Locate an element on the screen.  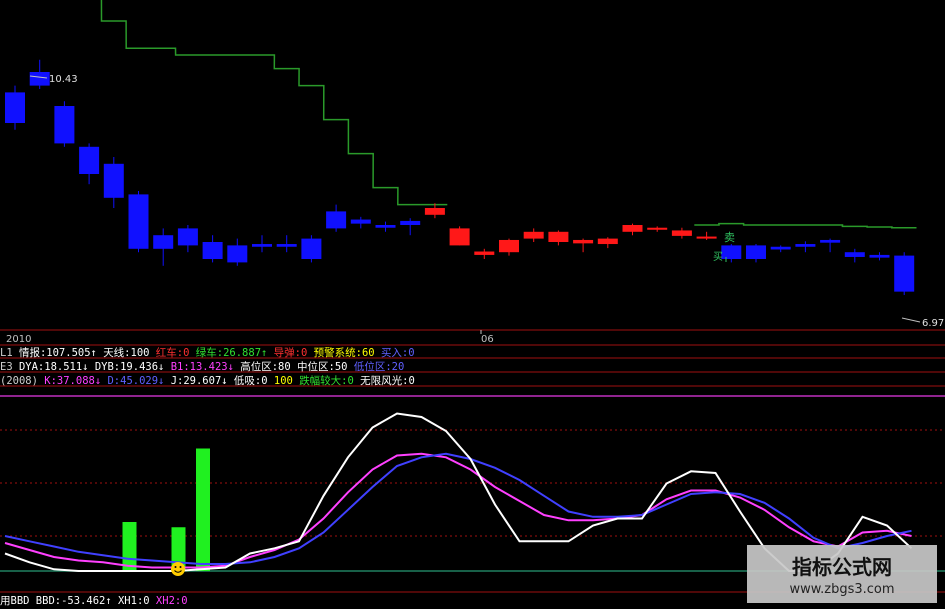
indicator-row-prefix: (2008) is located at coordinates (22, 381).